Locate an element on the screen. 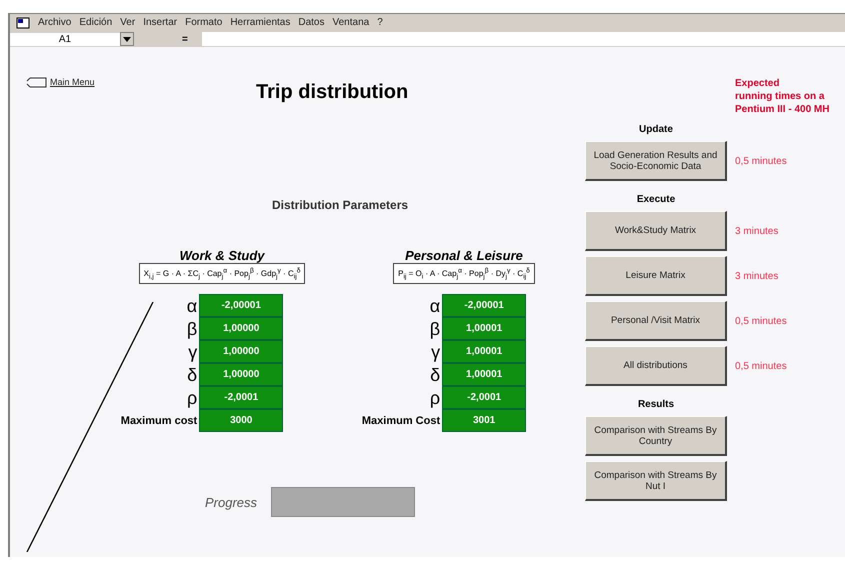  action-button: Leisure Matrix is located at coordinates (656, 276).